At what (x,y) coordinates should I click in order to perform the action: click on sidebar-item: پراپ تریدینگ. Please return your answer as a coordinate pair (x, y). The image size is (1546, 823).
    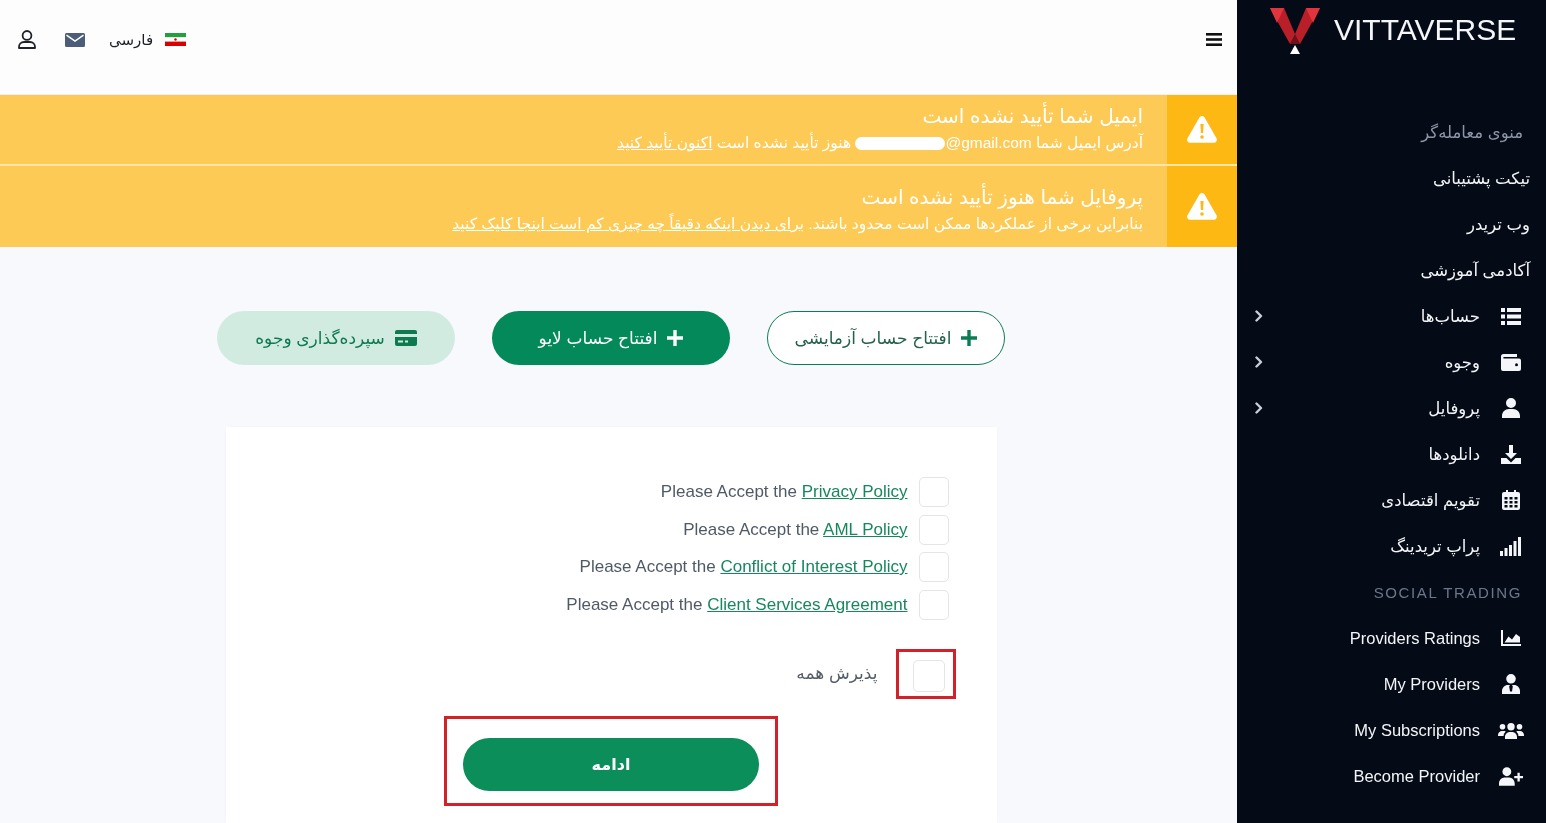
    Looking at the image, I should click on (1457, 546).